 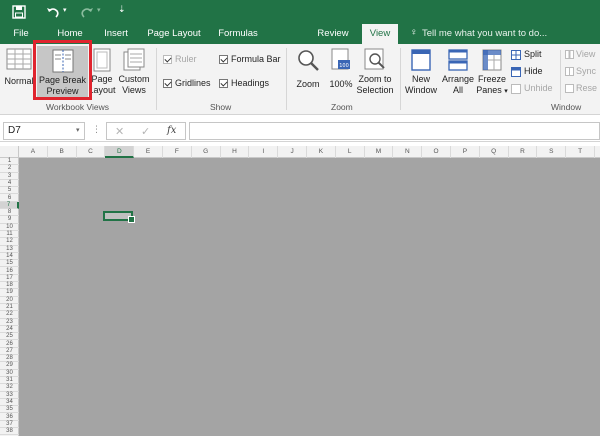 What do you see at coordinates (421, 72) in the screenshot?
I see `new-window-button: New Window` at bounding box center [421, 72].